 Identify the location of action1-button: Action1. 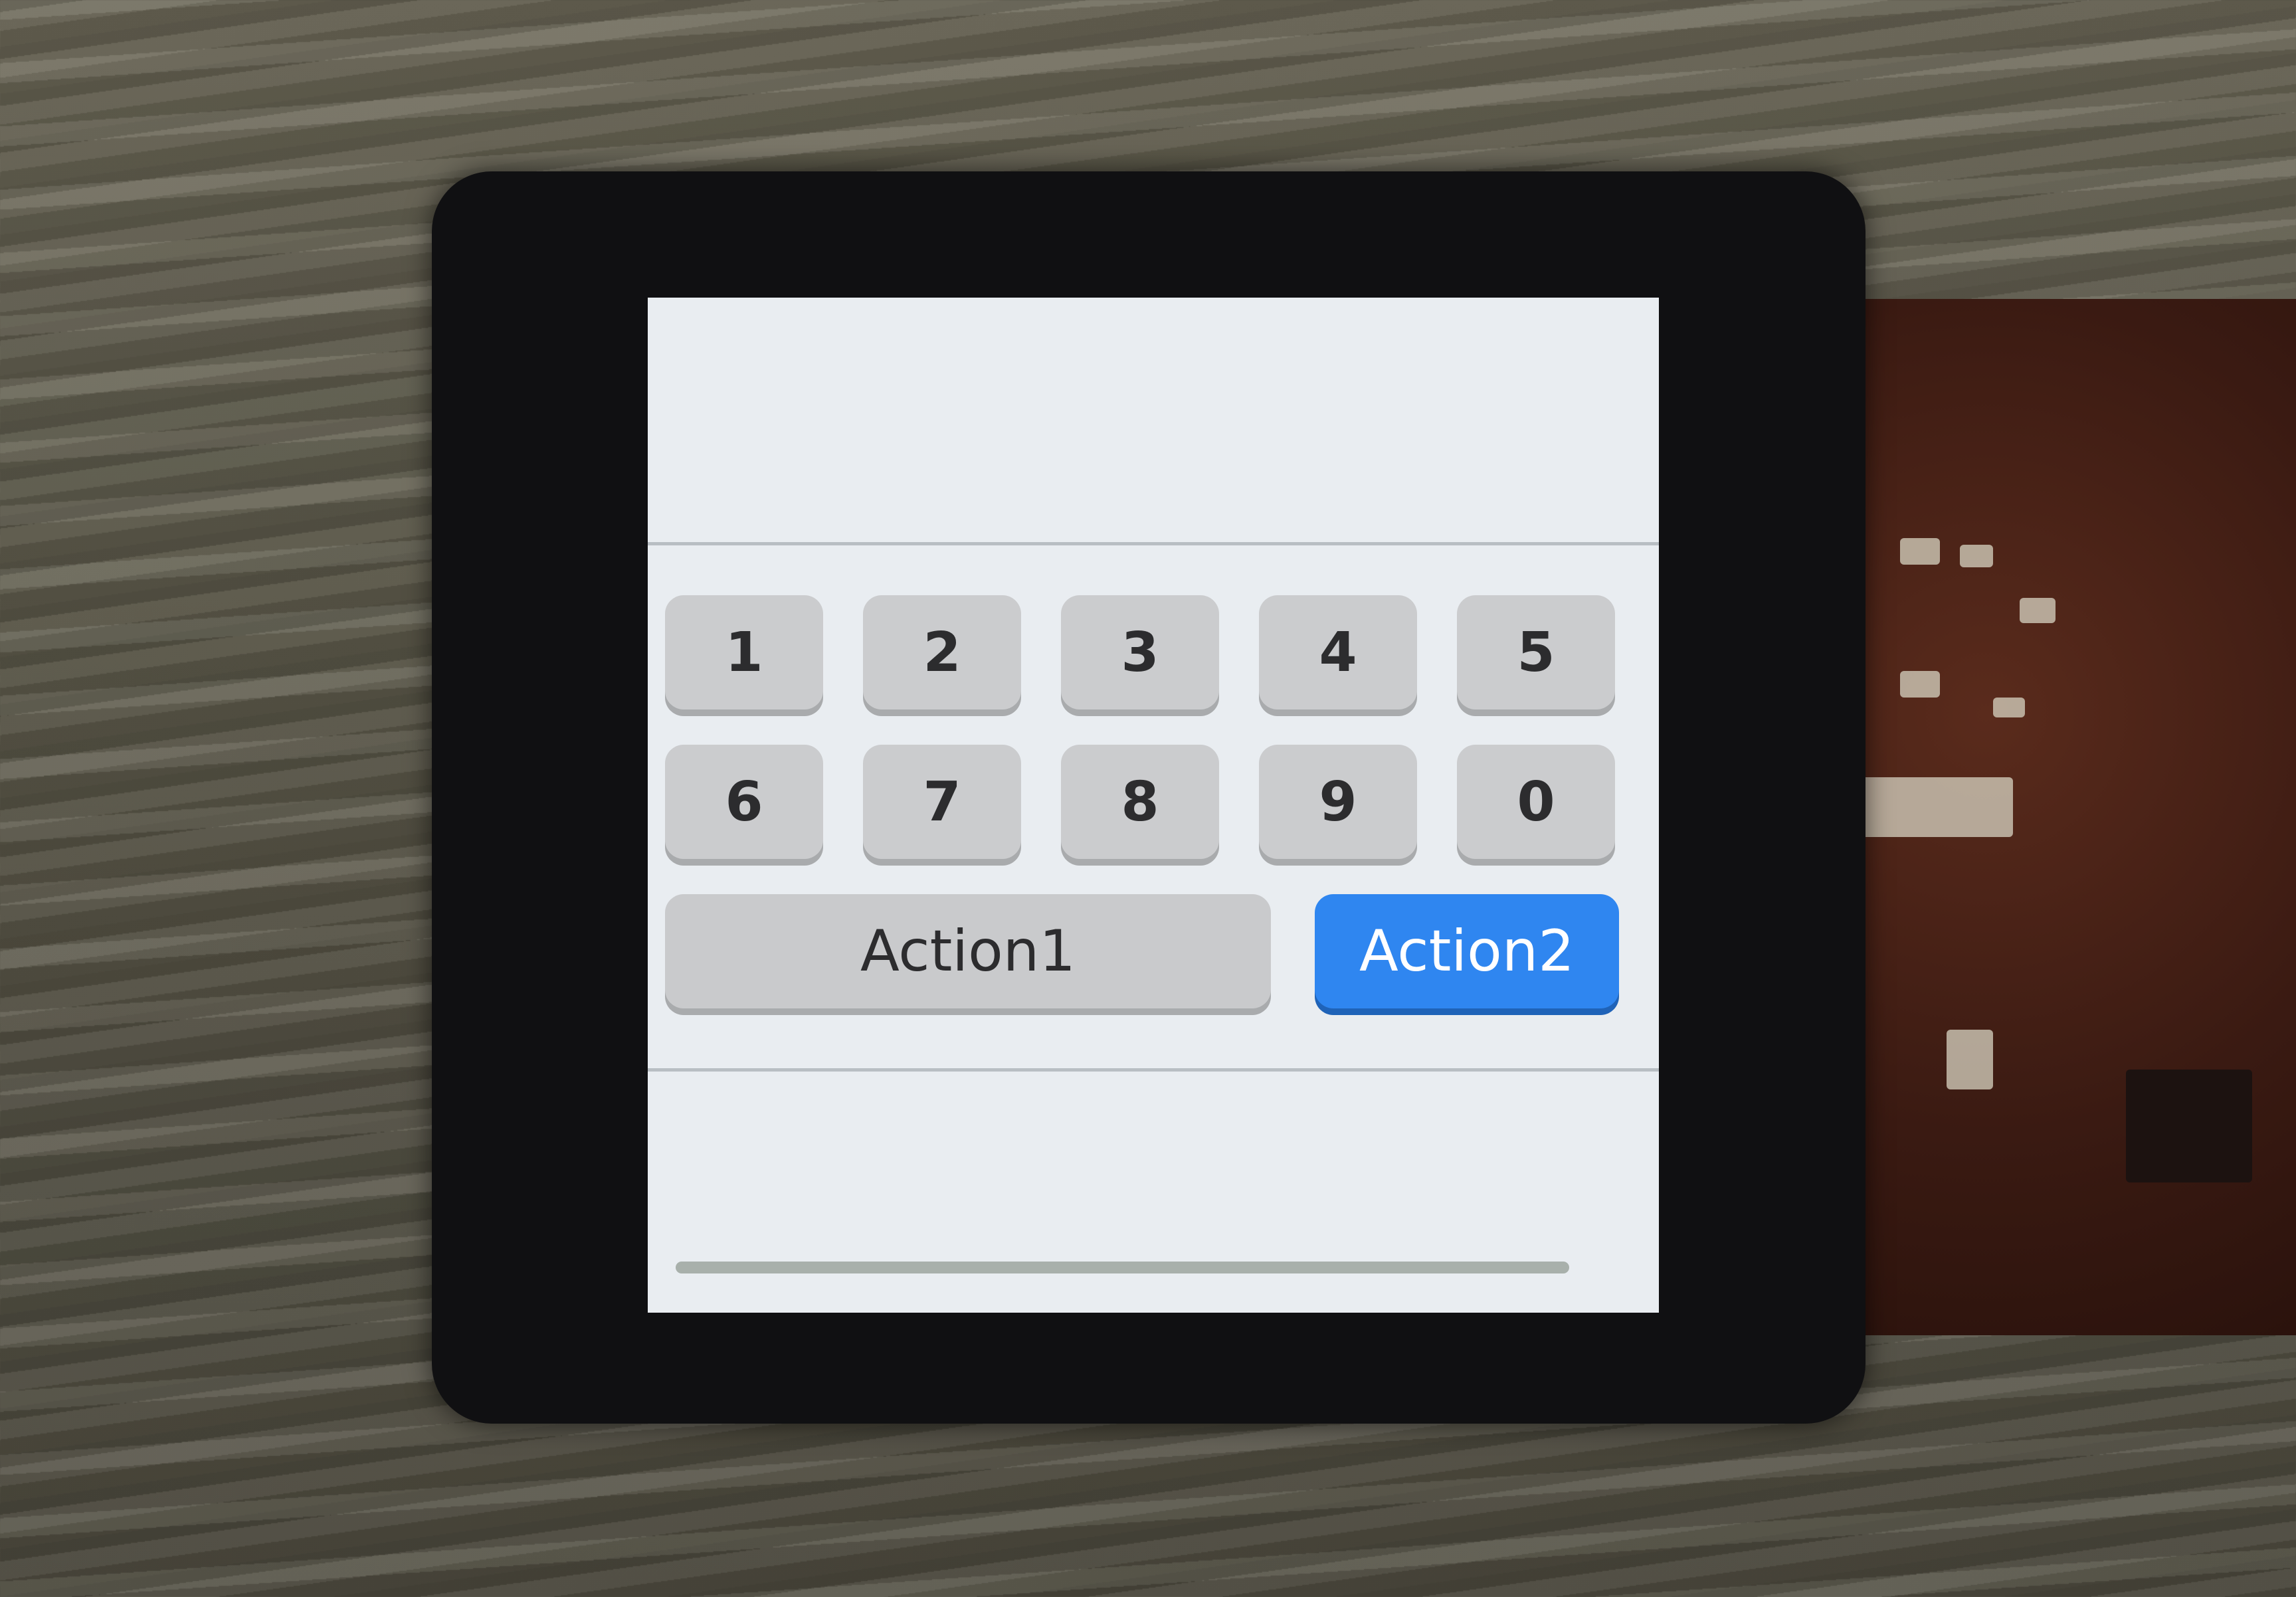
(968, 951).